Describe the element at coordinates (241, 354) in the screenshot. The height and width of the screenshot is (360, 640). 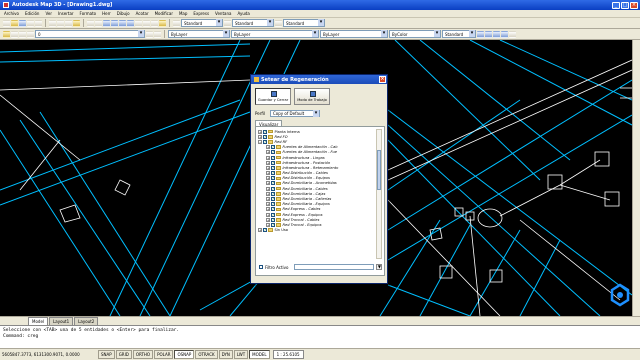
I see `lwt-toggle: LWT` at that location.